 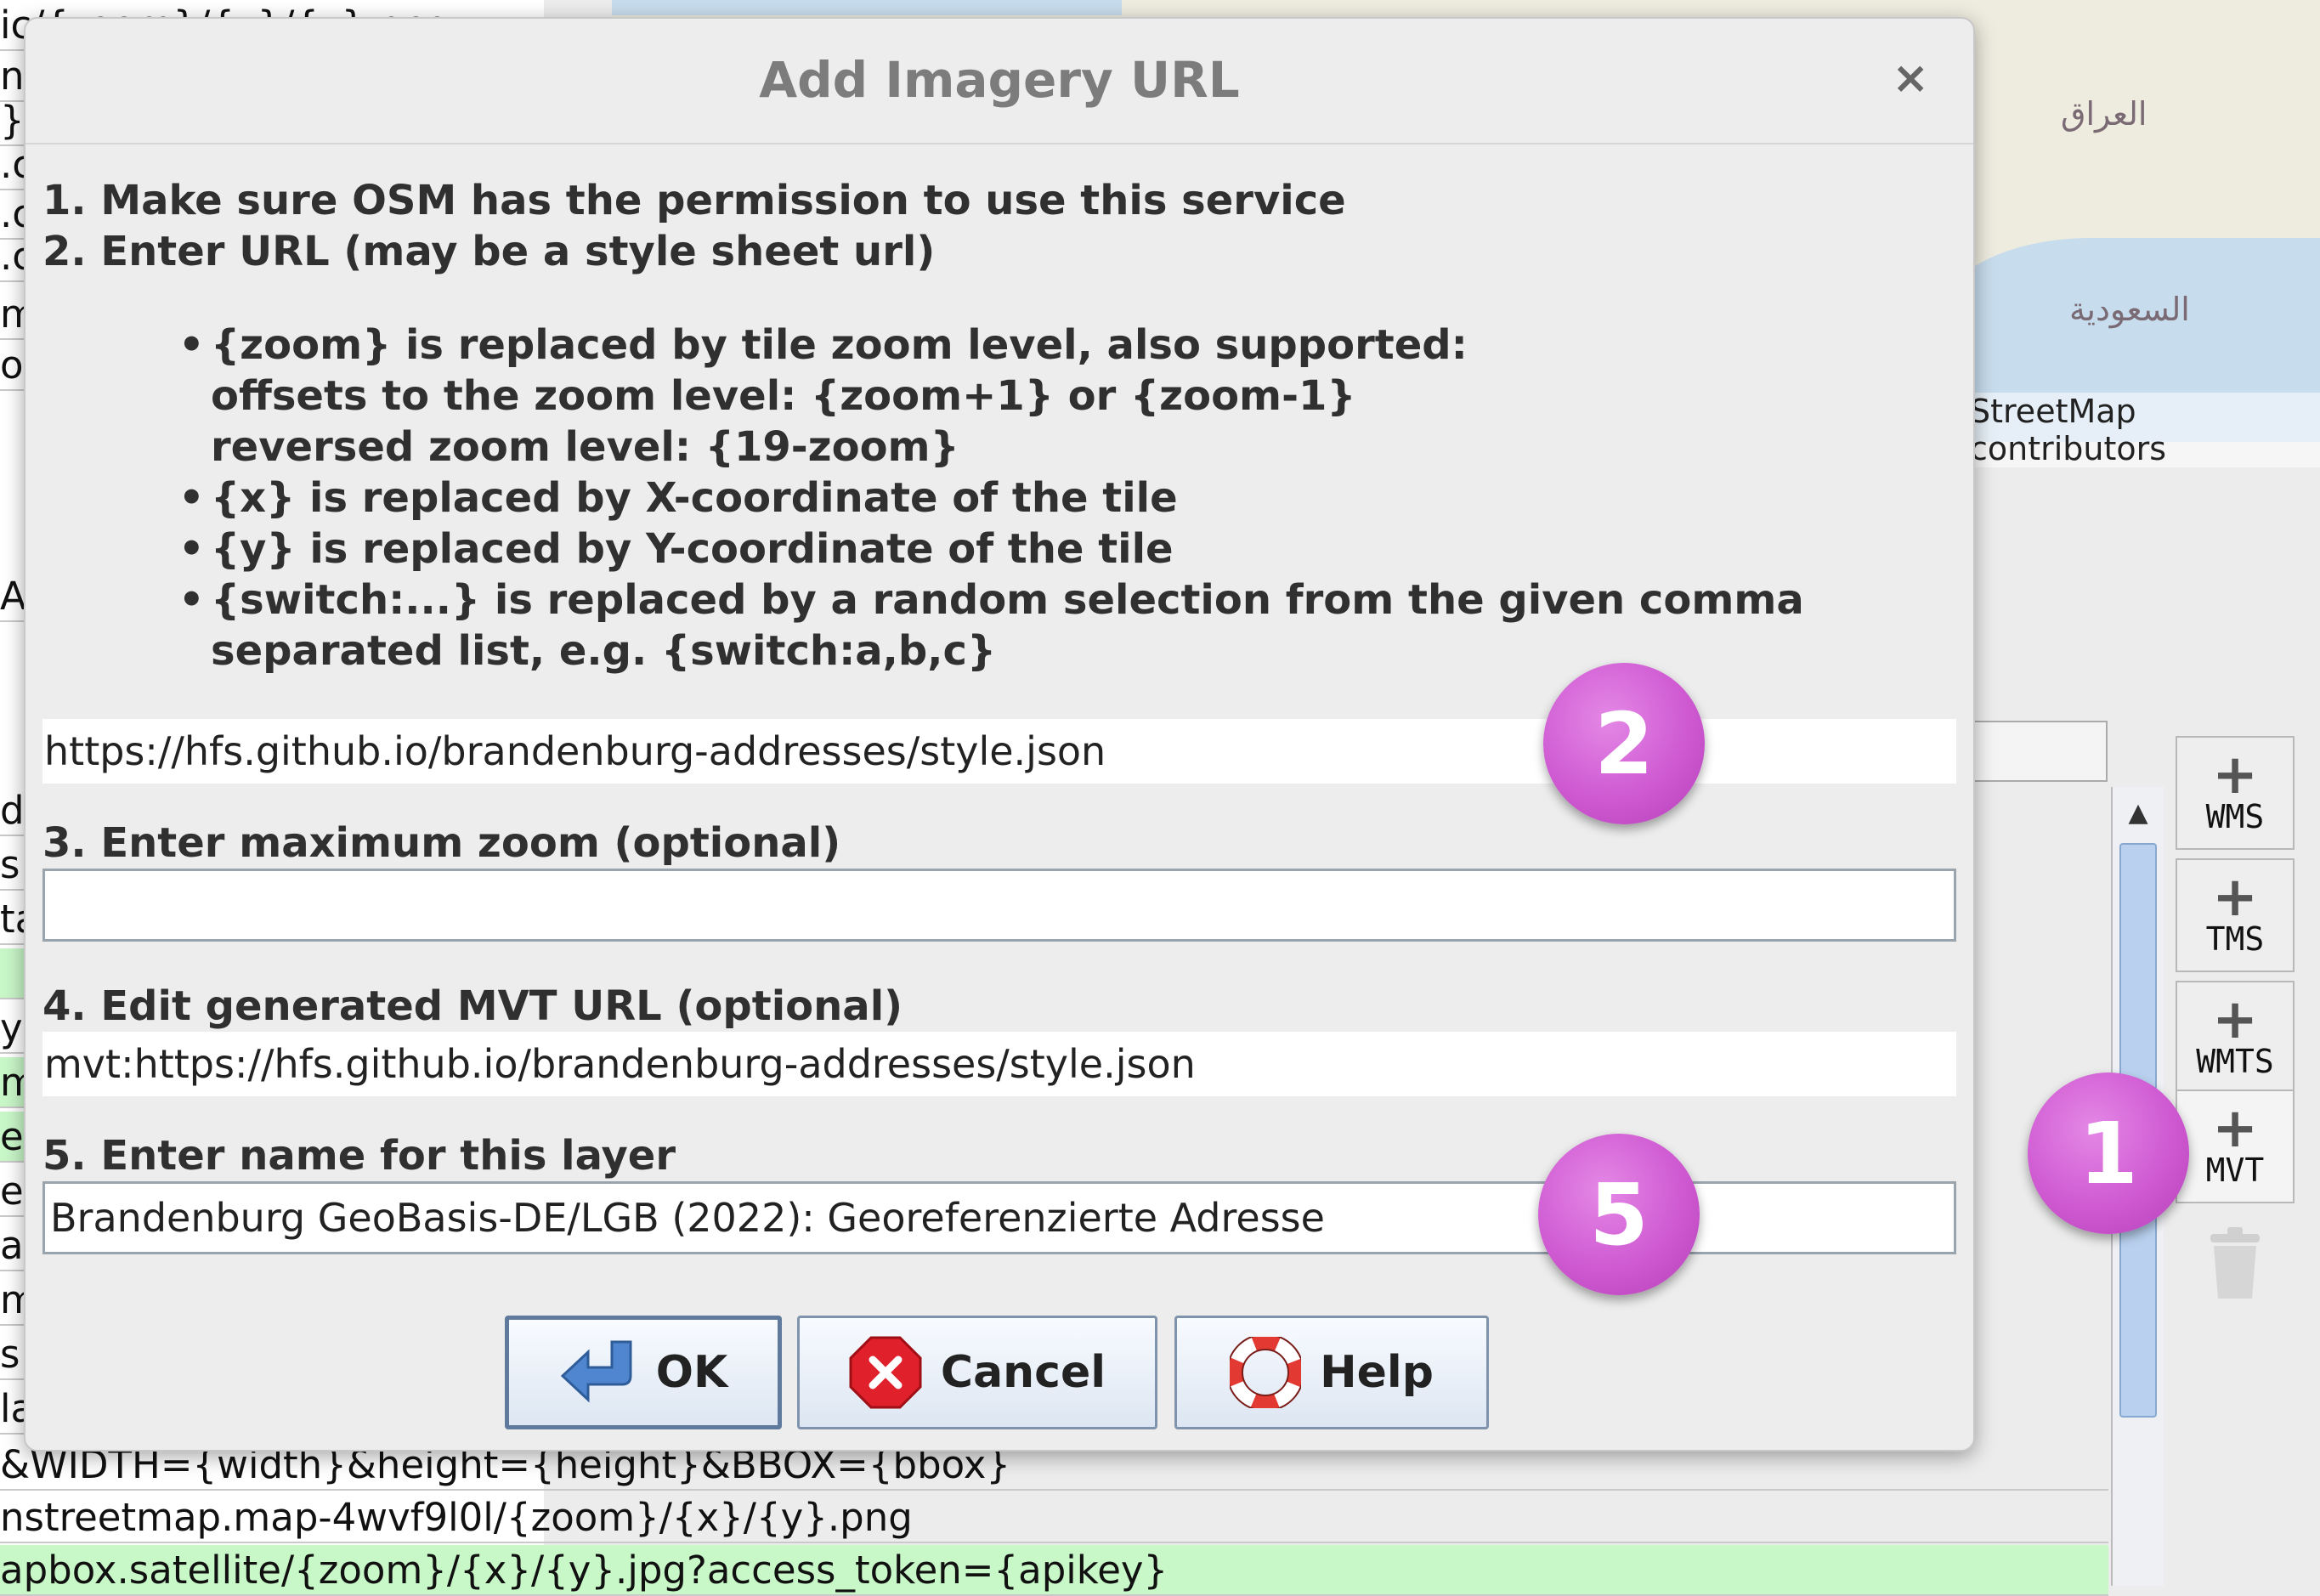 I want to click on add-mvt-button: + MVT, so click(x=2235, y=1146).